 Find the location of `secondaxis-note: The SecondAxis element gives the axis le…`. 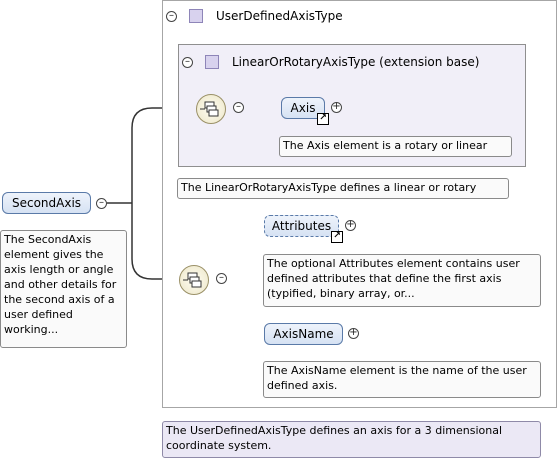

secondaxis-note: The SecondAxis element gives the axis le… is located at coordinates (63, 289).